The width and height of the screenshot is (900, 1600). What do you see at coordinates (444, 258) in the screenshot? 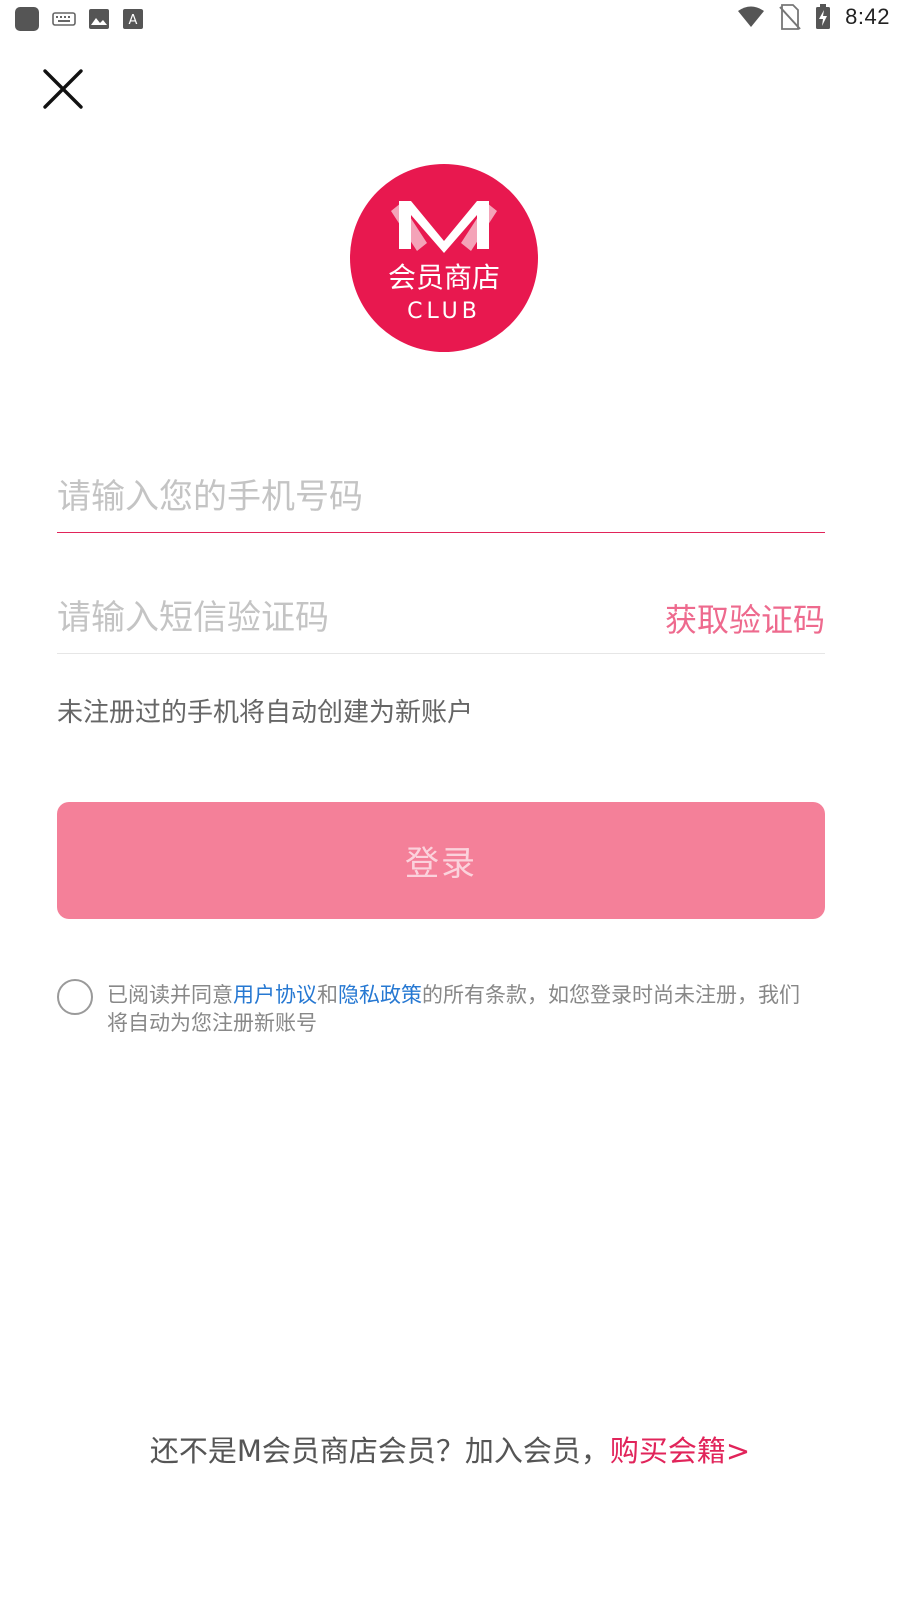
I see `brand-logo: 会员商店 CLUB` at bounding box center [444, 258].